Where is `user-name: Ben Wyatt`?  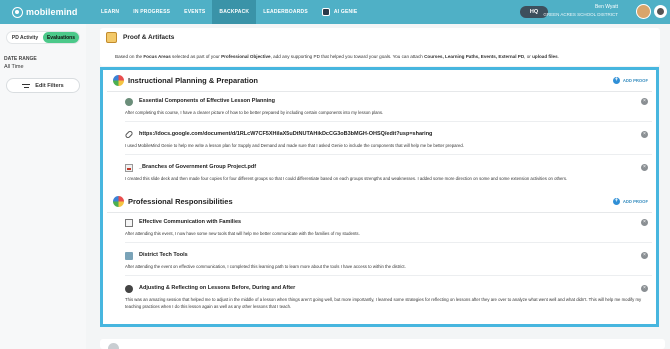
user-name: Ben Wyatt is located at coordinates (606, 7).